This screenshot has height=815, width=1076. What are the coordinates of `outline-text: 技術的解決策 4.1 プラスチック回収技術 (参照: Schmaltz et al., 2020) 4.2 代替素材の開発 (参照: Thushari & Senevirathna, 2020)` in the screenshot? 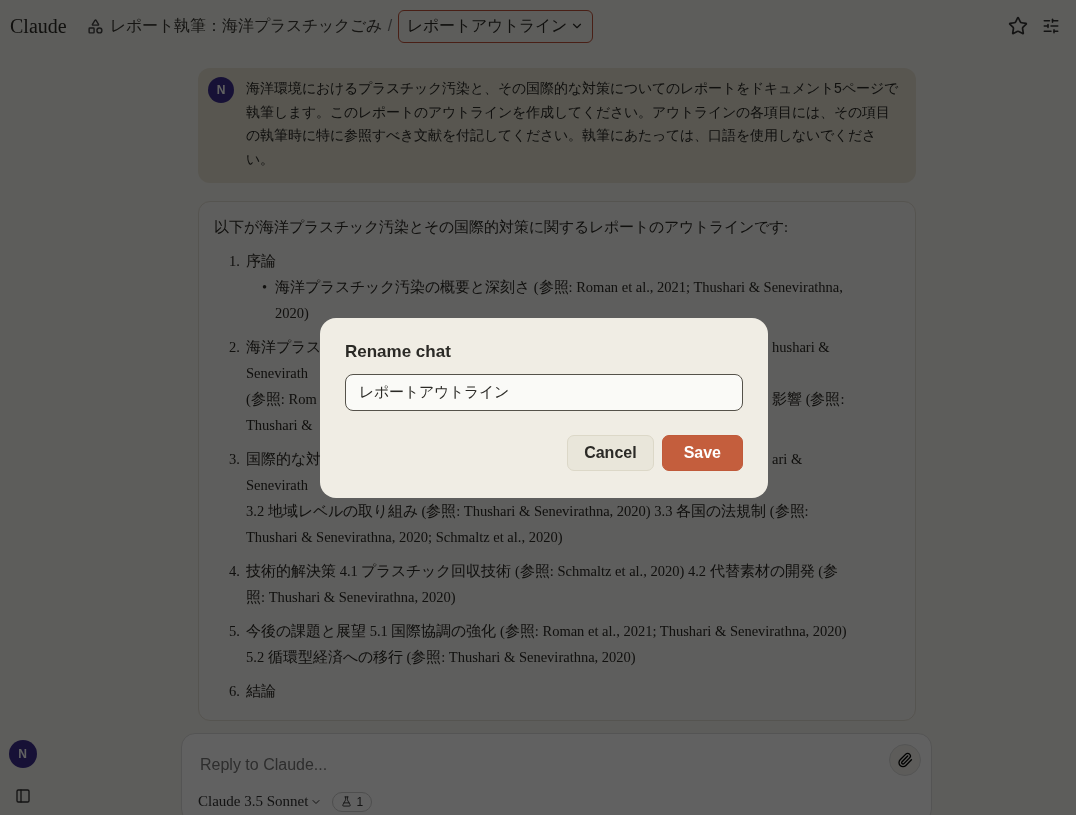 It's located at (543, 584).